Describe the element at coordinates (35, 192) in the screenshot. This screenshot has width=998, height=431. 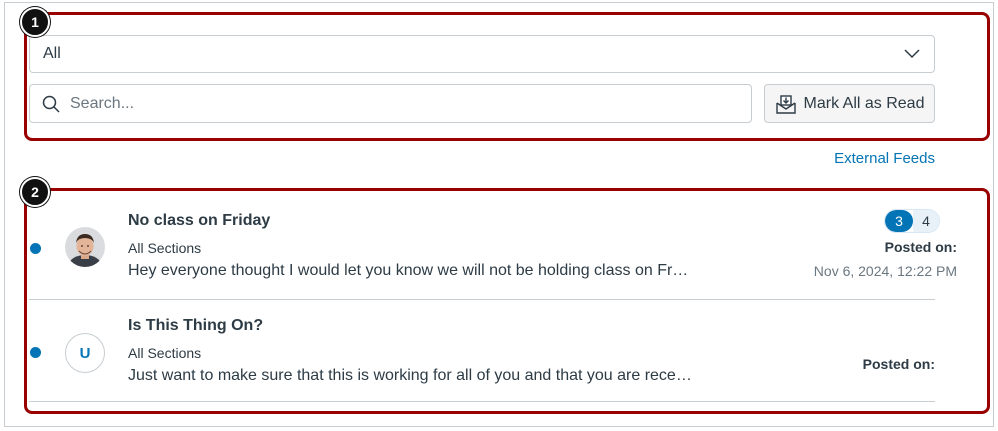
I see `callout-number-2: 2` at that location.